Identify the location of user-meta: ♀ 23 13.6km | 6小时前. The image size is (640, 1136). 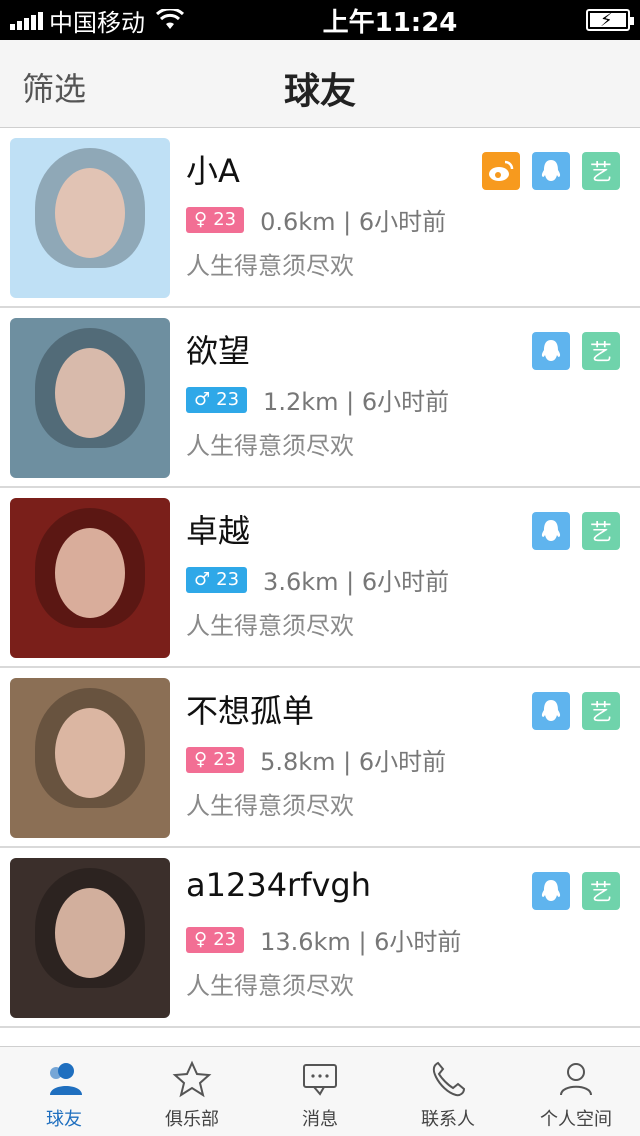
(323, 939).